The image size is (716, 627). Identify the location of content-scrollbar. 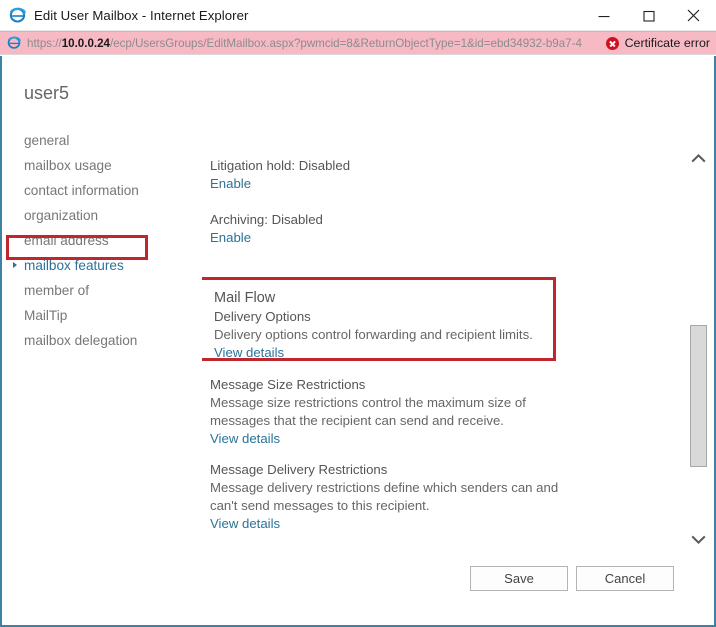
(698, 340).